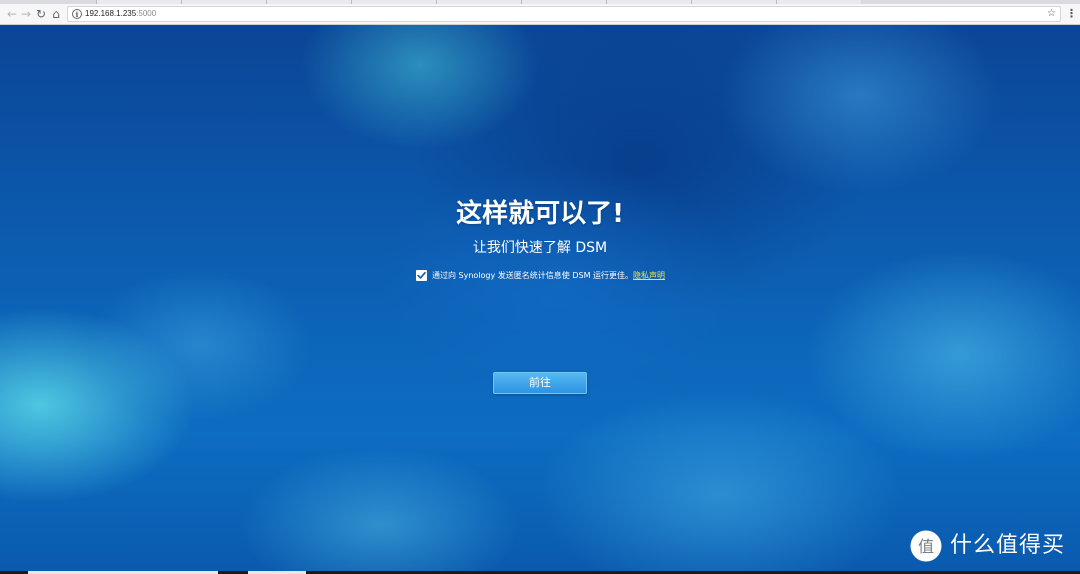 This screenshot has width=1080, height=574. Describe the element at coordinates (540, 248) in the screenshot. I see `page-subtitle: 让我们快速了解 DSM` at that location.